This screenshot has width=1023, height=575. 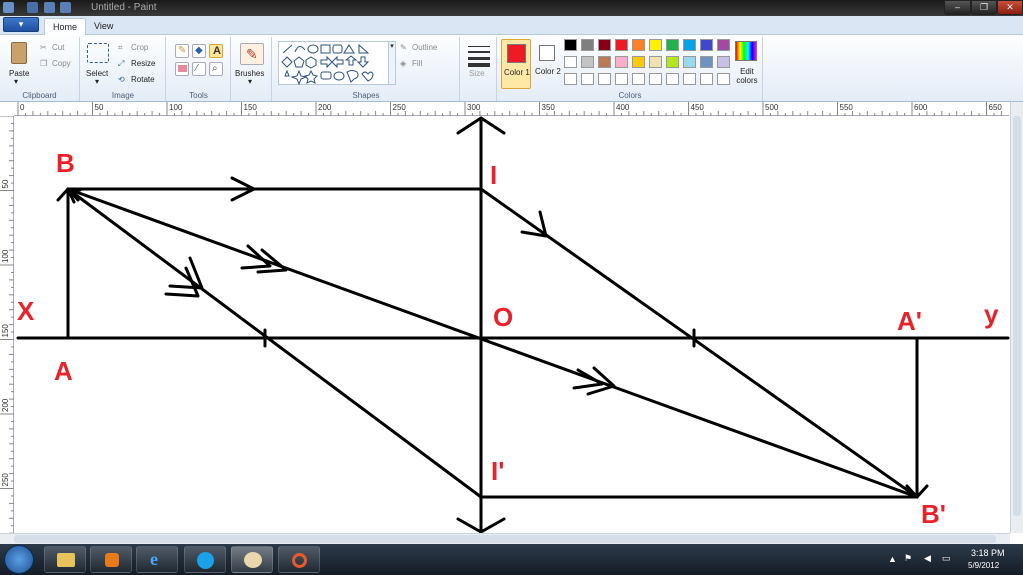 I want to click on cut-button: Cut, so click(x=58, y=47).